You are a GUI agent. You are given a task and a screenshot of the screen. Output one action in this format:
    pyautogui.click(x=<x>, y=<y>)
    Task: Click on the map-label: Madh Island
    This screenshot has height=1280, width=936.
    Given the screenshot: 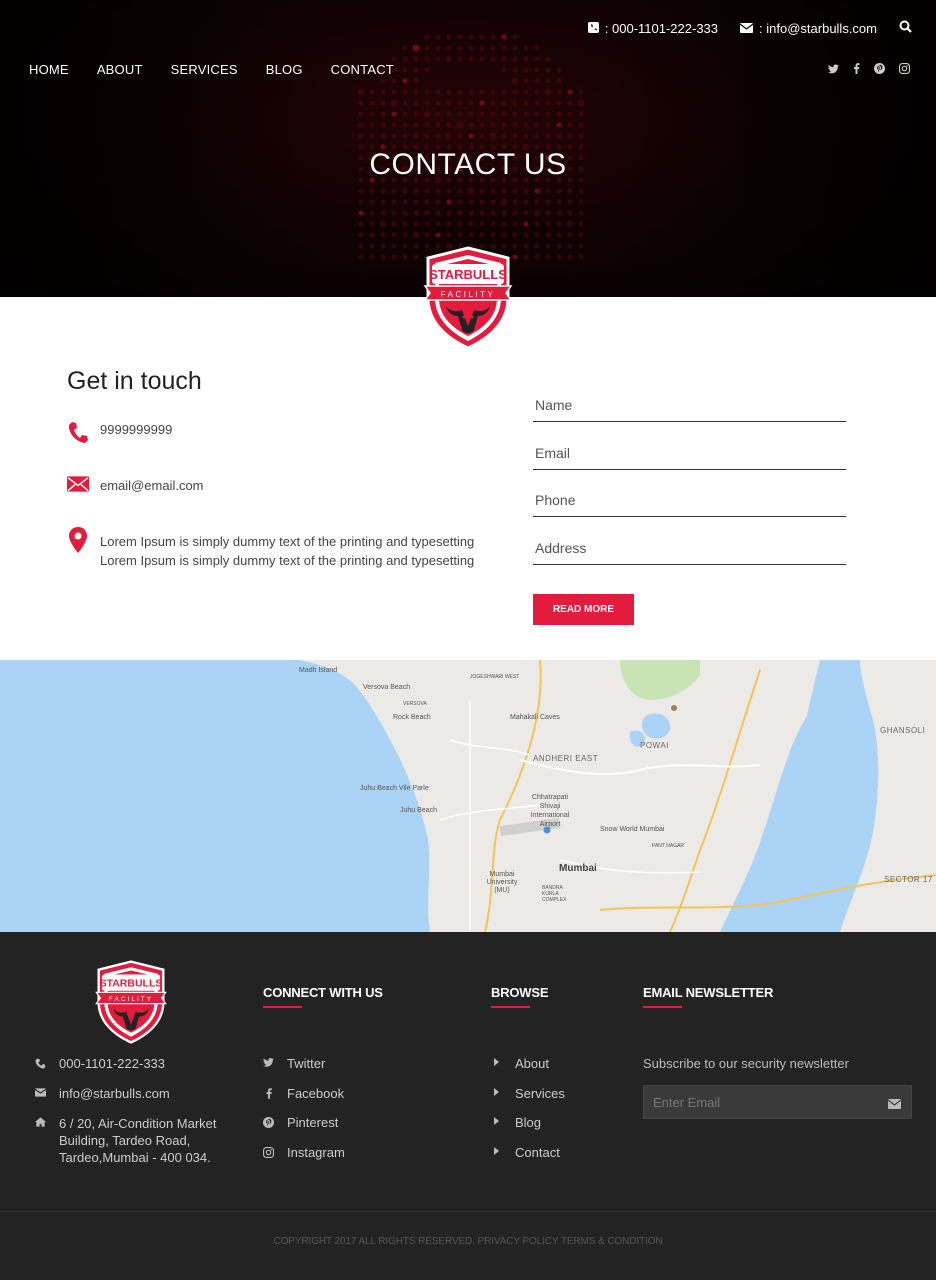 What is the action you would take?
    pyautogui.click(x=318, y=670)
    